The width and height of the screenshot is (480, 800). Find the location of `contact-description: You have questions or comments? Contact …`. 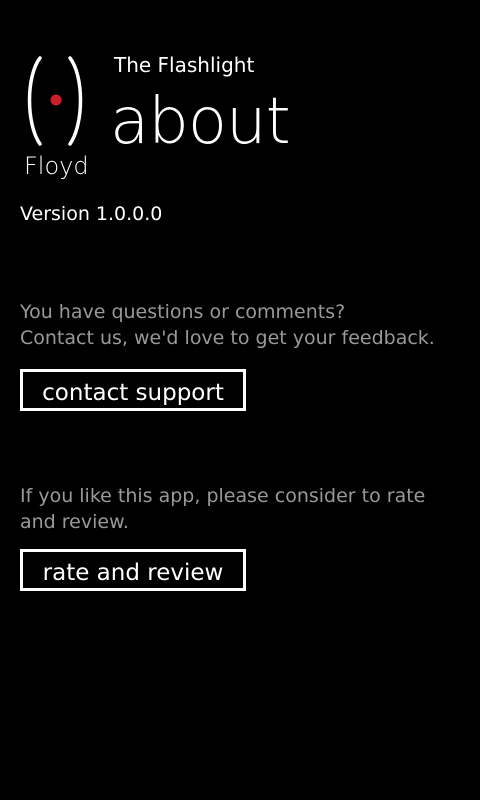

contact-description: You have questions or comments? Contact … is located at coordinates (240, 325).